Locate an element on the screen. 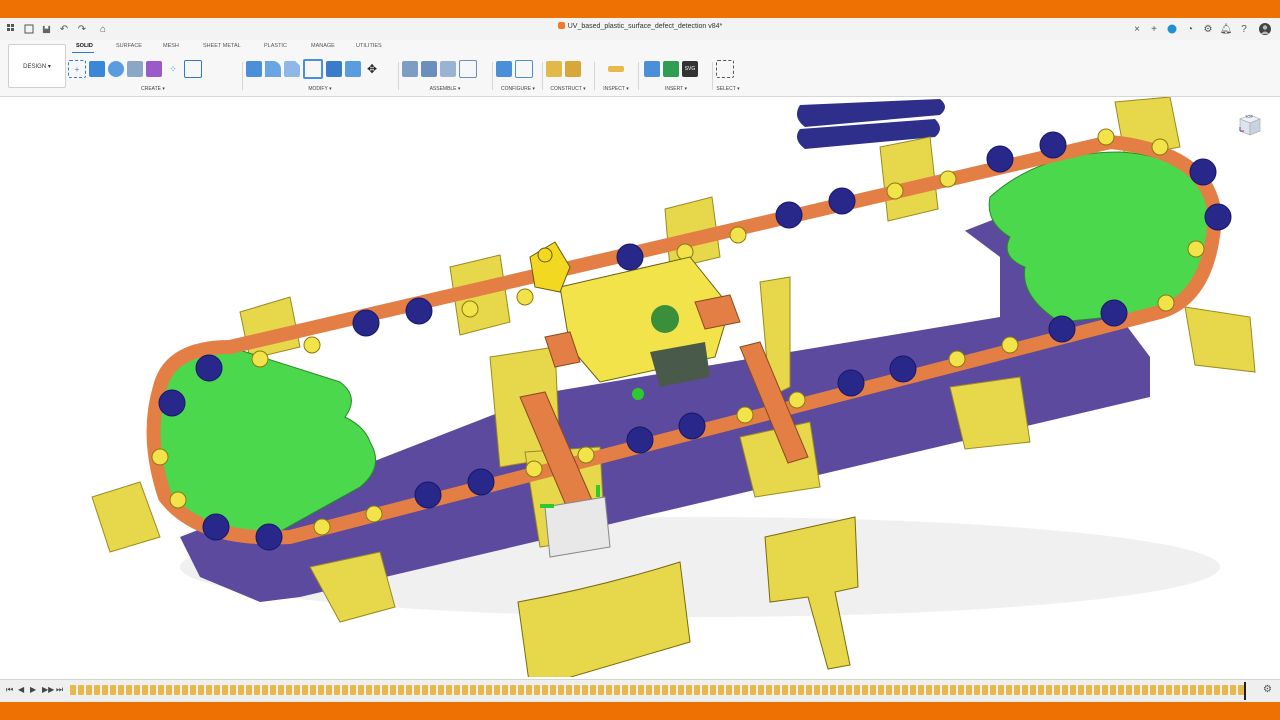  press-pull-icon is located at coordinates (254, 69).